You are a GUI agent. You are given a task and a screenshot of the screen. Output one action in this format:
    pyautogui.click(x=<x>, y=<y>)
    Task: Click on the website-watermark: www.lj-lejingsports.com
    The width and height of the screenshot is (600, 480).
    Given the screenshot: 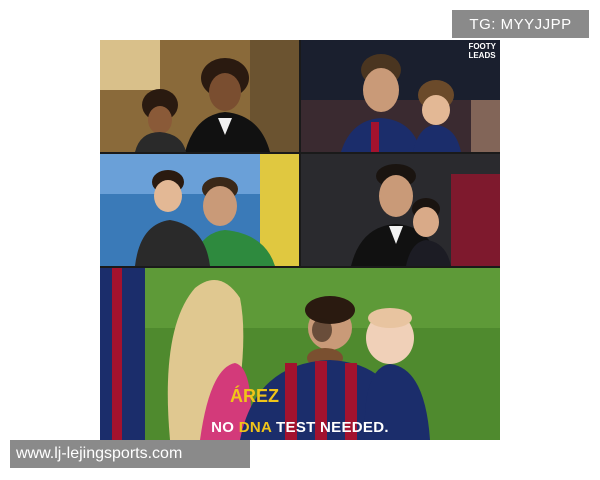 What is the action you would take?
    pyautogui.click(x=130, y=454)
    